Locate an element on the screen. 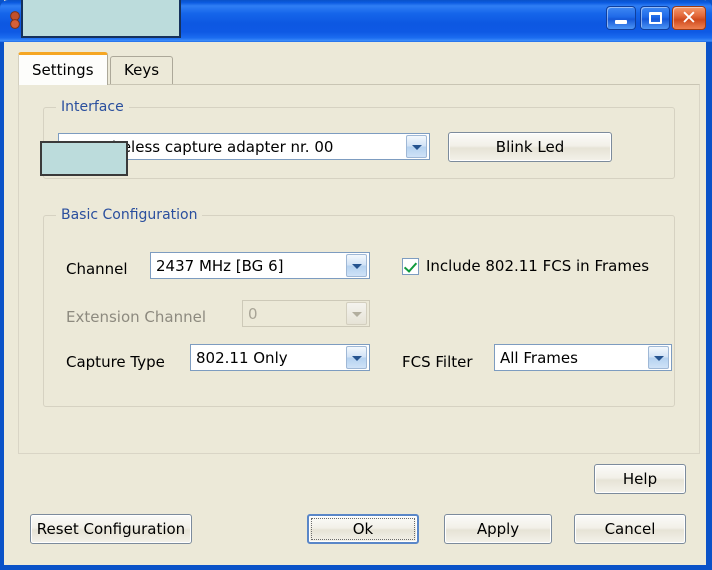  cancel-button: Cancel is located at coordinates (630, 529).